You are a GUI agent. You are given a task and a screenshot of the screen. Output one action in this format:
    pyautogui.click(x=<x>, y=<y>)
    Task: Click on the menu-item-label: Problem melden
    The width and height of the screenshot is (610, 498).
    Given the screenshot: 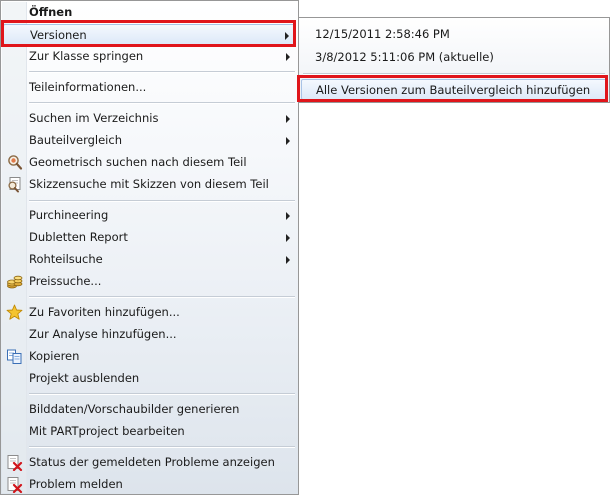 What is the action you would take?
    pyautogui.click(x=76, y=484)
    